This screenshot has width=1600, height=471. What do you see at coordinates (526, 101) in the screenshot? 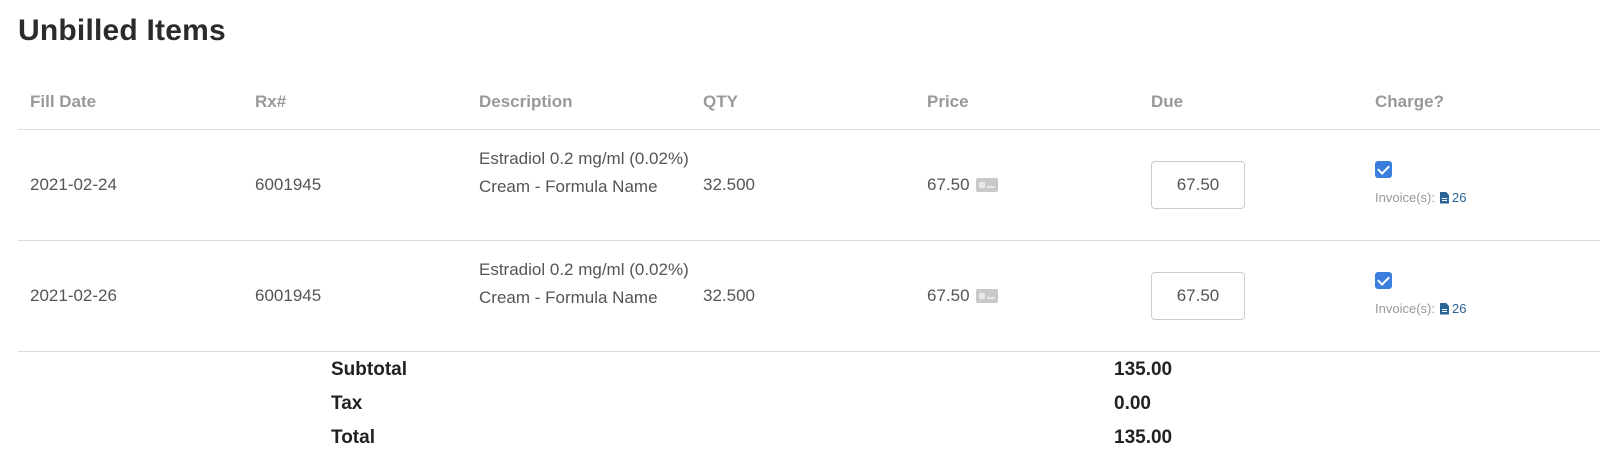
I see `header-description: Description` at bounding box center [526, 101].